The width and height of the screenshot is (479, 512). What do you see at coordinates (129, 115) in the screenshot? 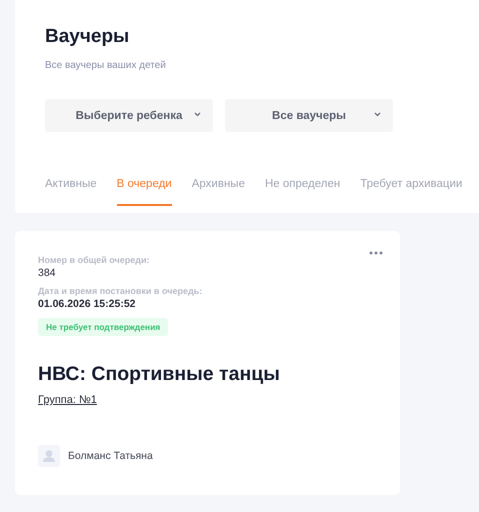
I see `dropdown: Выберите ребенка` at bounding box center [129, 115].